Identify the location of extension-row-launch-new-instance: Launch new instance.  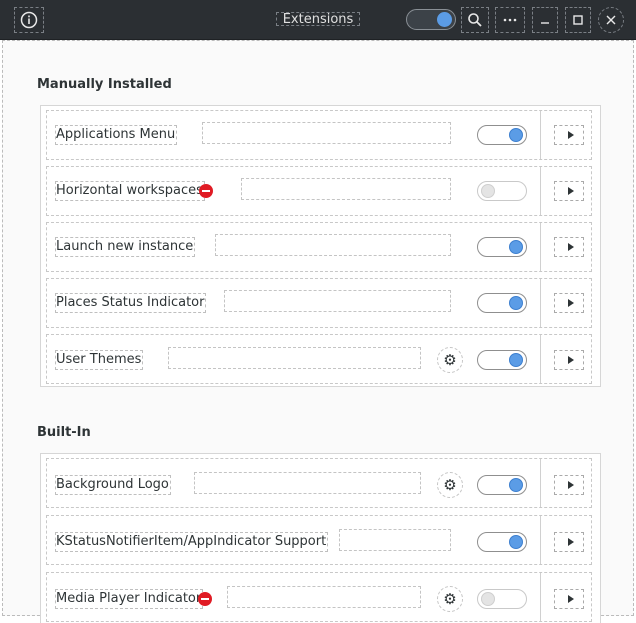
(319, 247).